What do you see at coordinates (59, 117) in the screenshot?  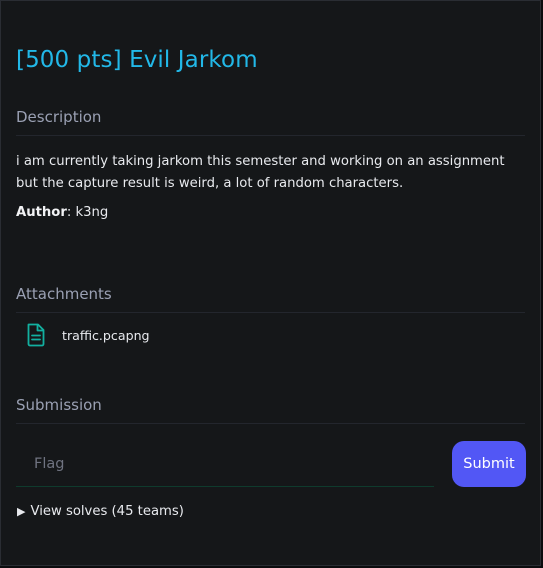 I see `description-heading: Description` at bounding box center [59, 117].